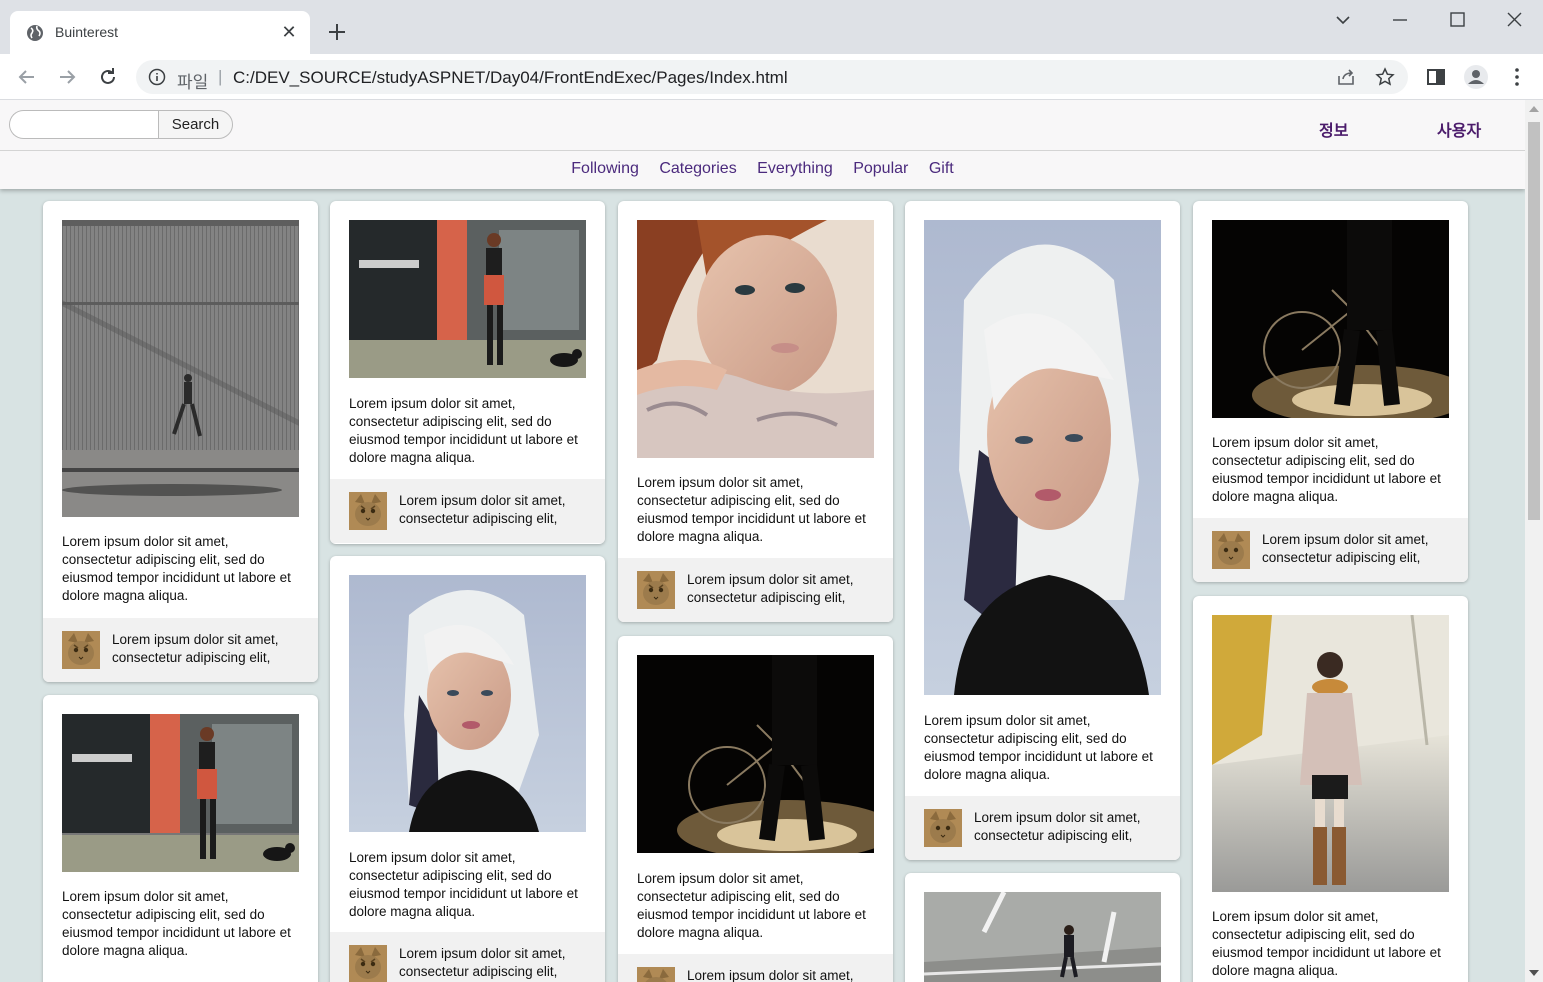 This screenshot has height=982, width=1543. I want to click on browser-tabstrip: Buinterest ✕, so click(771, 27).